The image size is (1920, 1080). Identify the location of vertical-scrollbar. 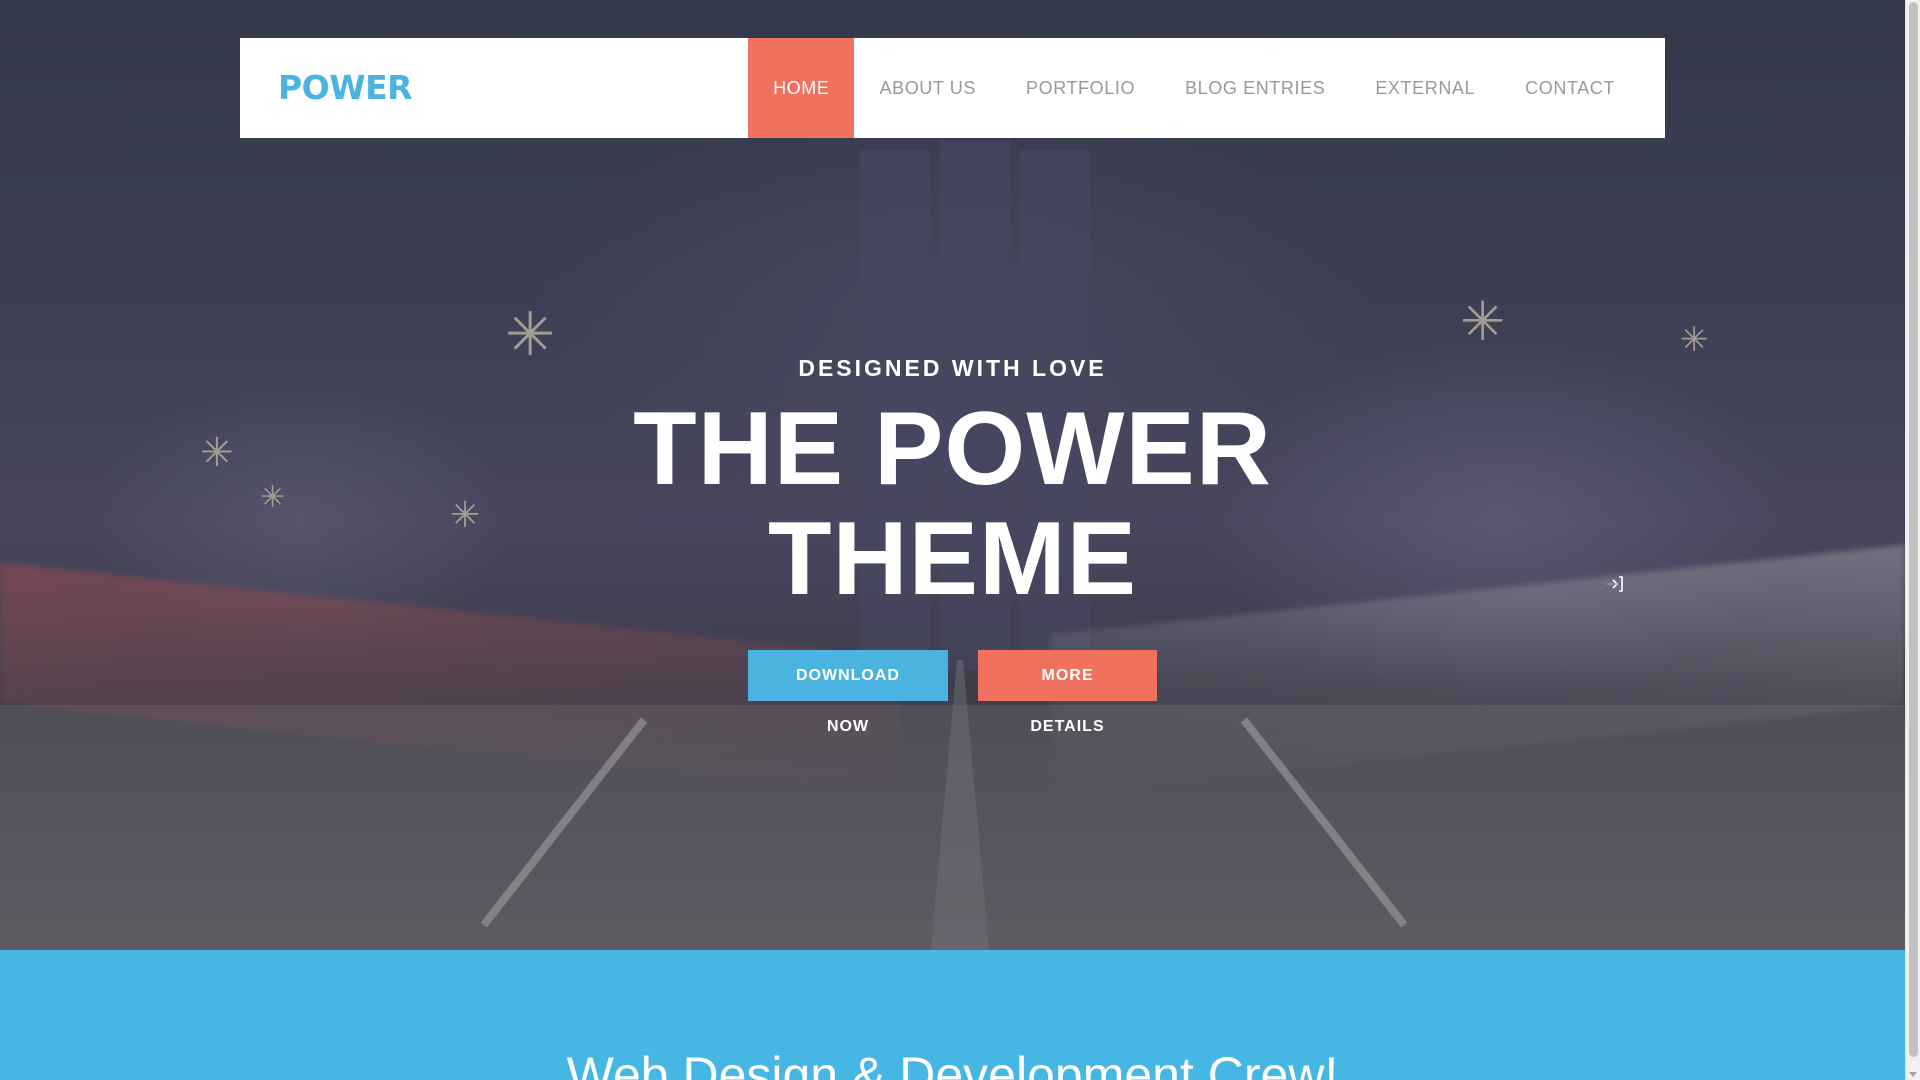
(1912, 540).